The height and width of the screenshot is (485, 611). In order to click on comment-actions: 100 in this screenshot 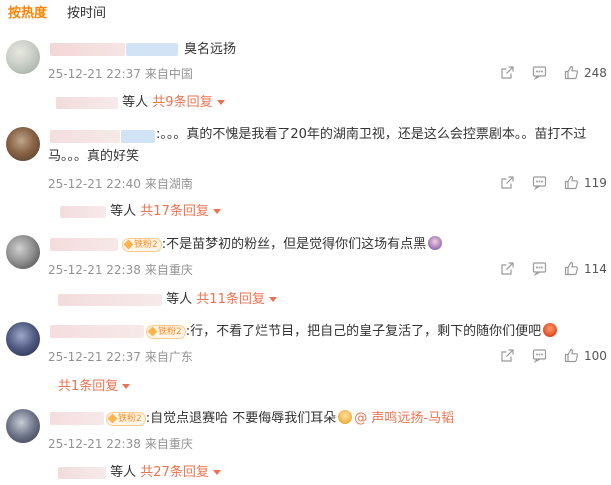, I will do `click(552, 357)`.